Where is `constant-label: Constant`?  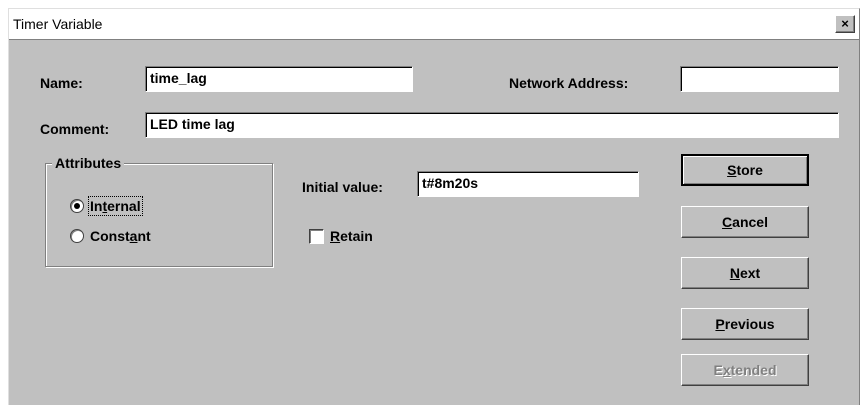
constant-label: Constant is located at coordinates (120, 236).